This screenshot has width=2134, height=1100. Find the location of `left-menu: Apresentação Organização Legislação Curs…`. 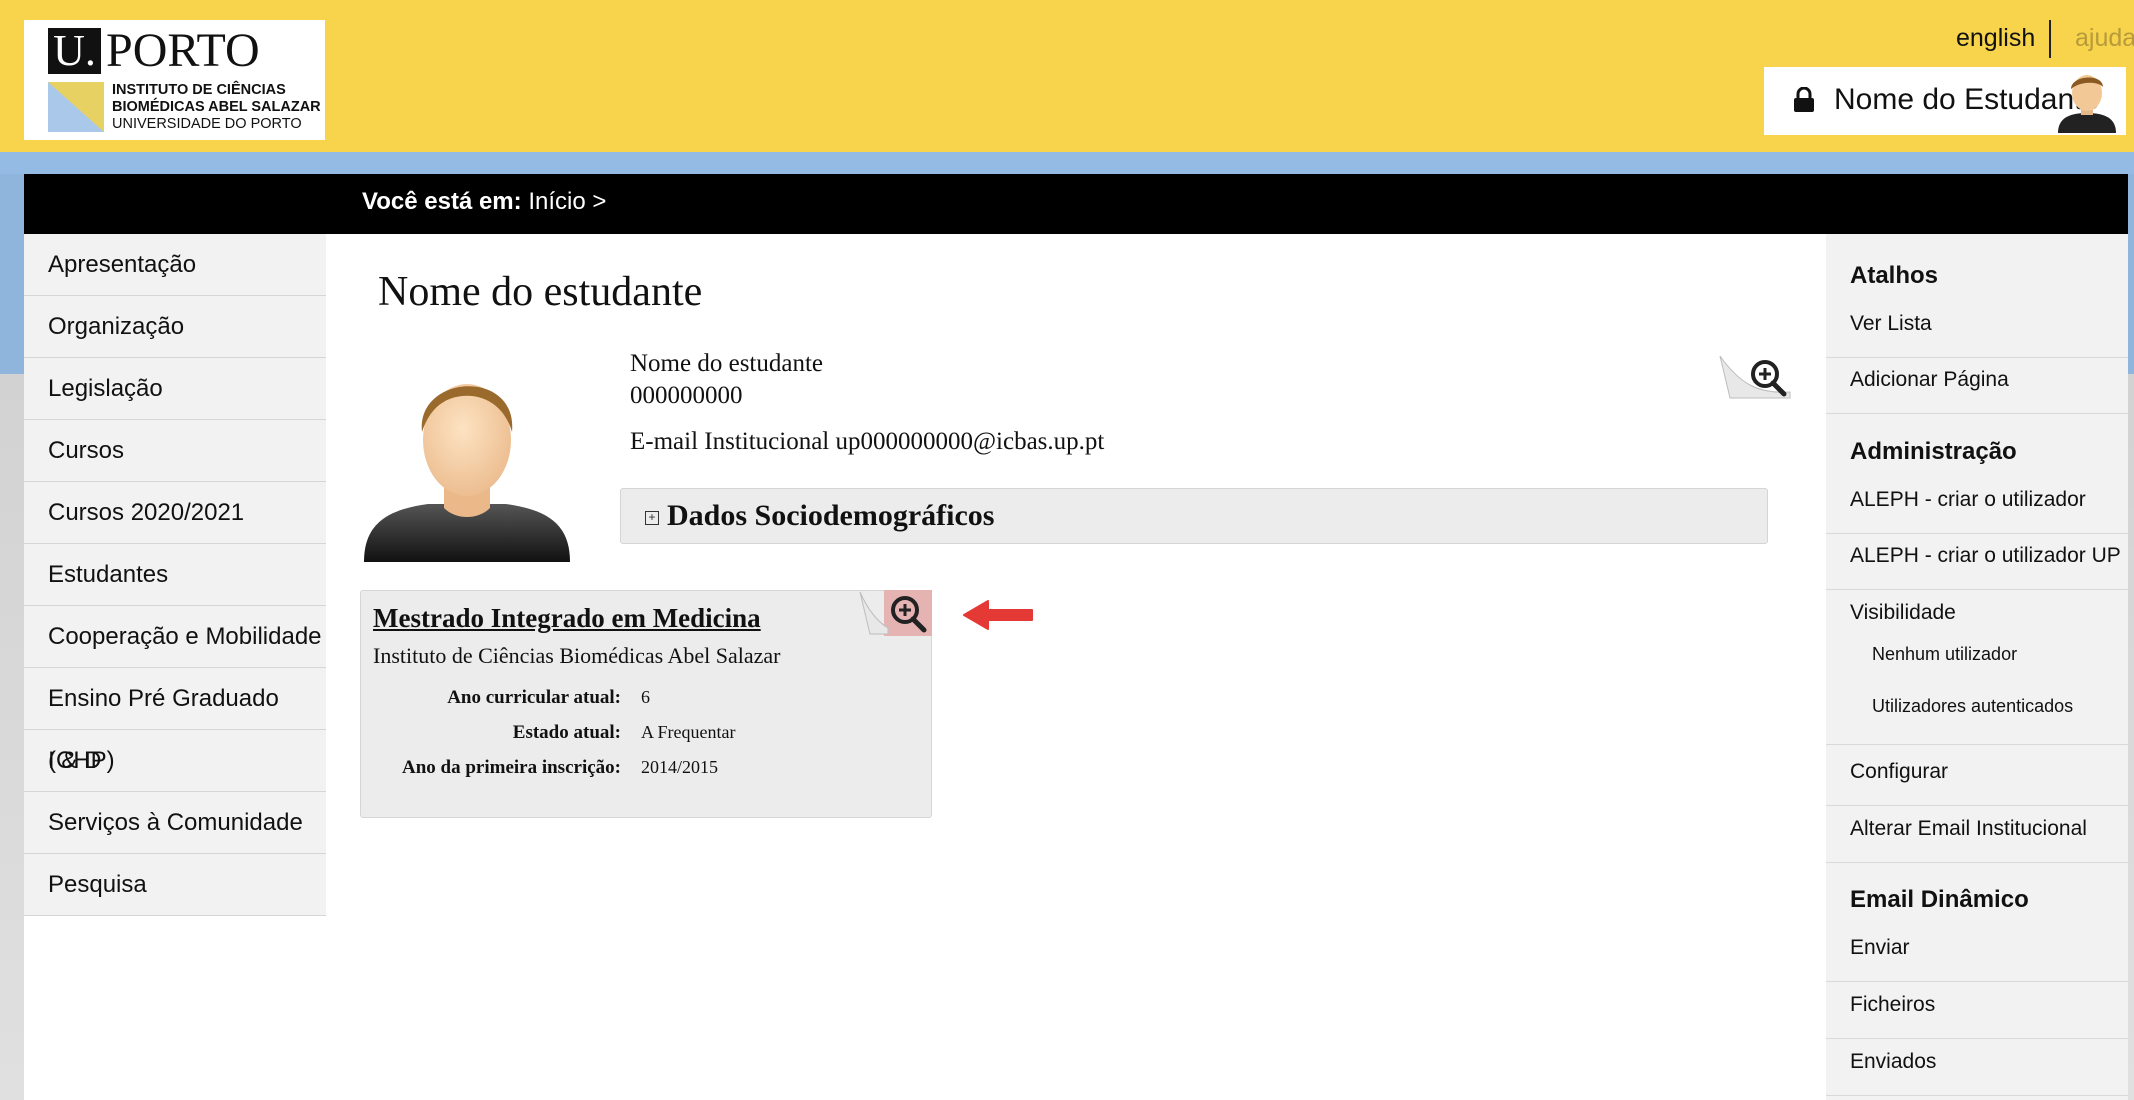

left-menu: Apresentação Organização Legislação Curs… is located at coordinates (175, 575).